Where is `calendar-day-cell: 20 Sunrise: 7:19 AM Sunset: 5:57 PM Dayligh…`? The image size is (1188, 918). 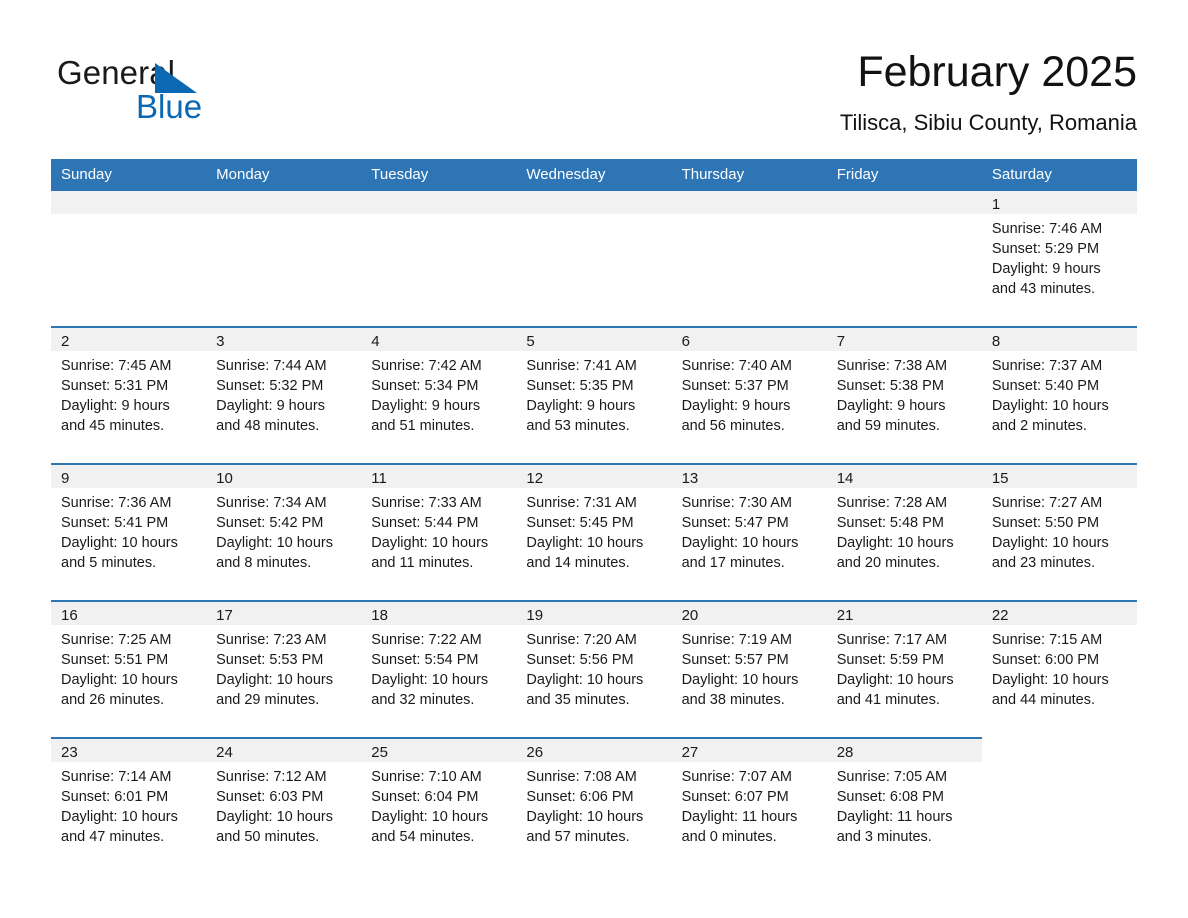 calendar-day-cell: 20 Sunrise: 7:19 AM Sunset: 5:57 PM Dayligh… is located at coordinates (749, 669).